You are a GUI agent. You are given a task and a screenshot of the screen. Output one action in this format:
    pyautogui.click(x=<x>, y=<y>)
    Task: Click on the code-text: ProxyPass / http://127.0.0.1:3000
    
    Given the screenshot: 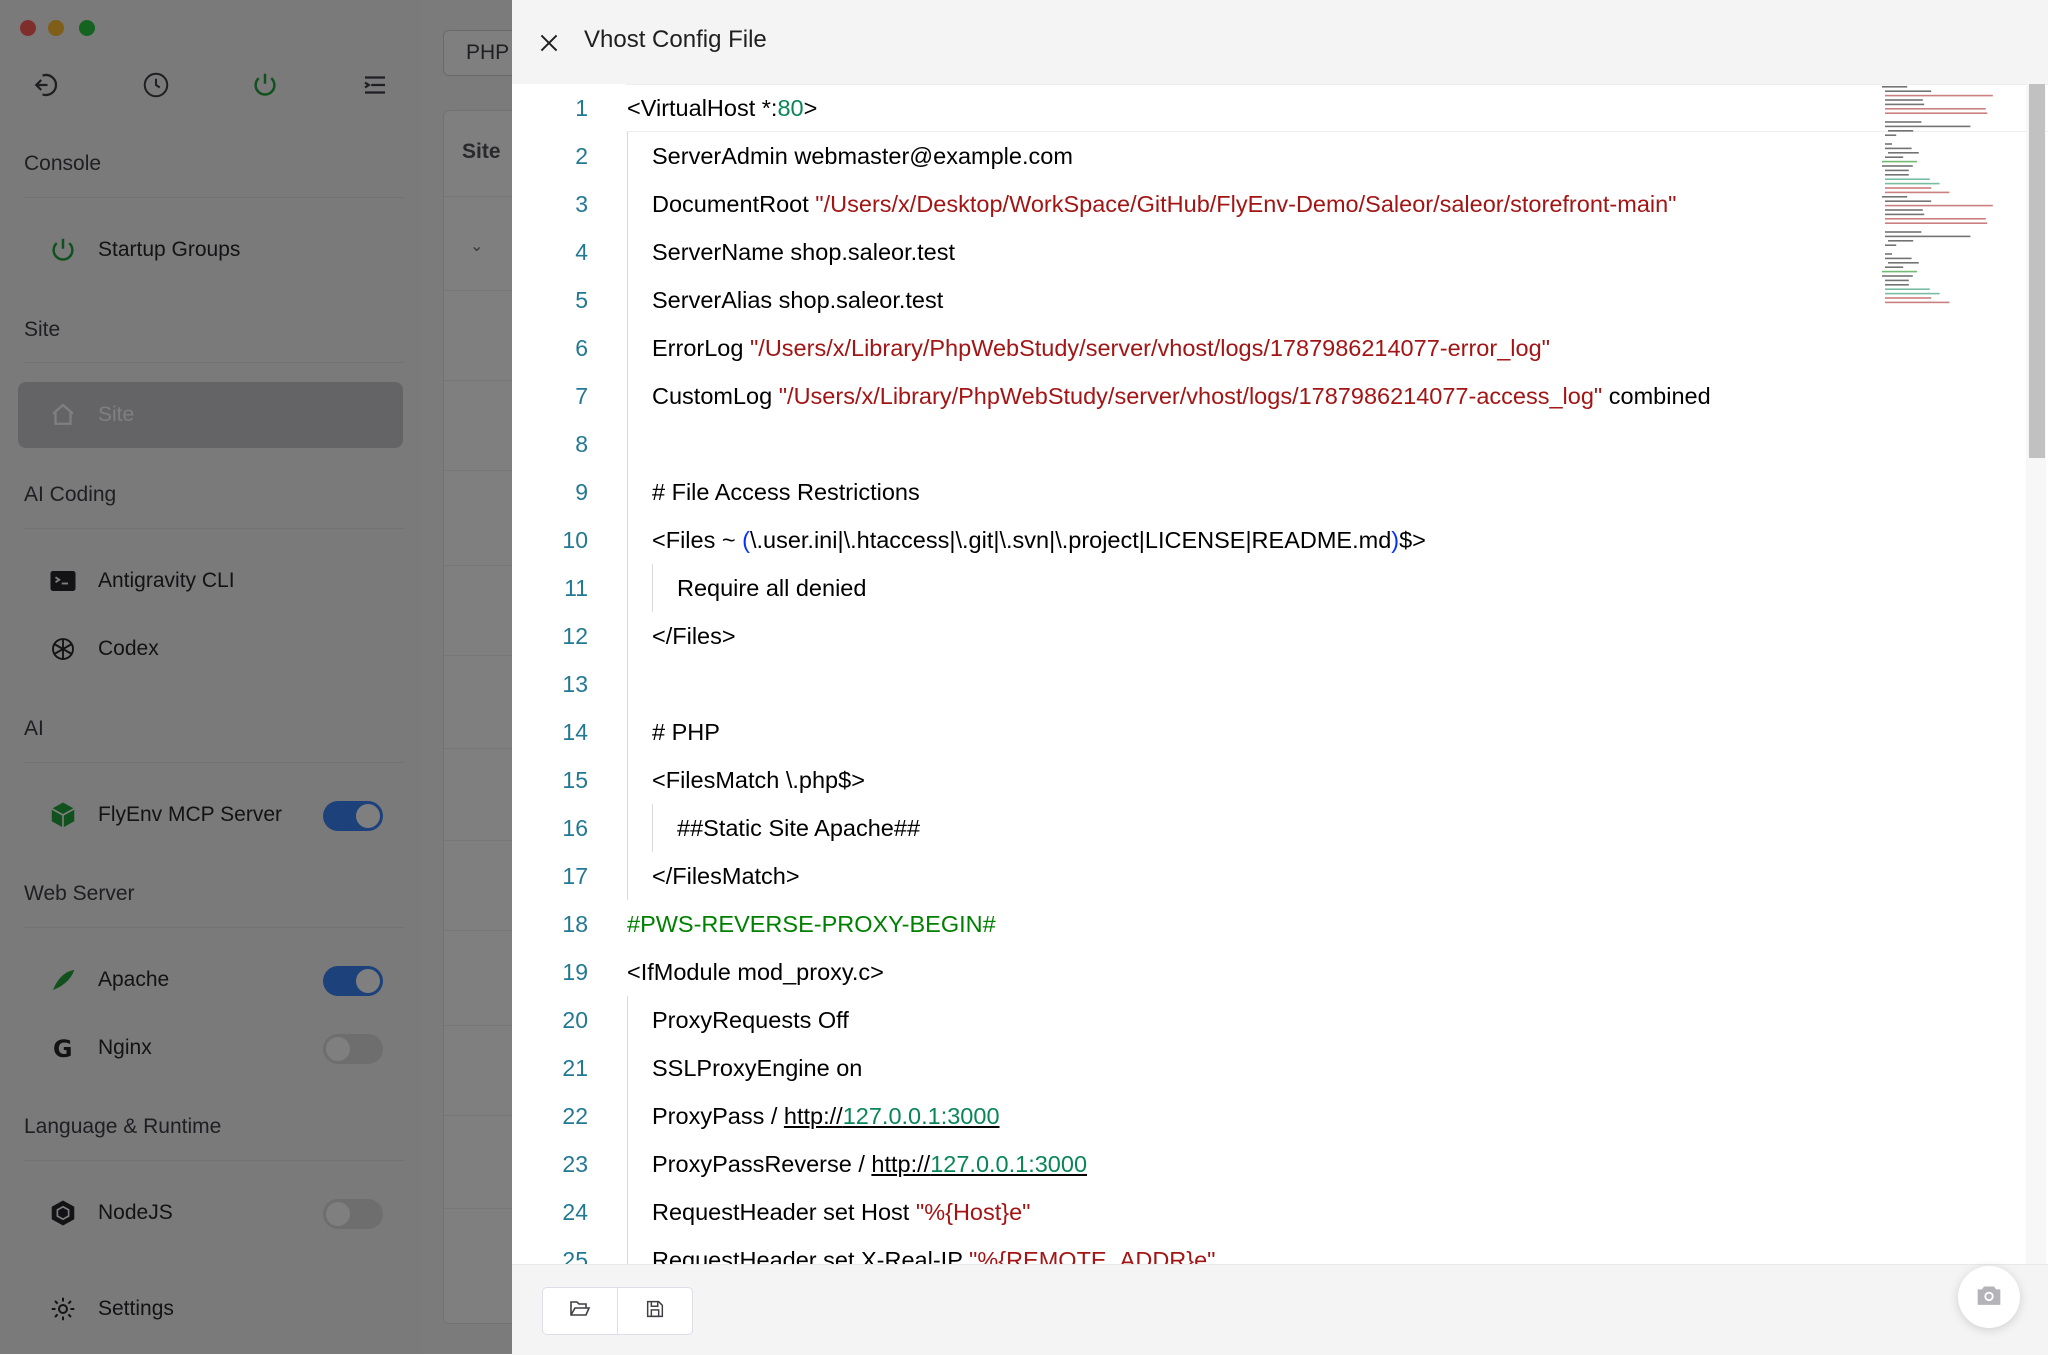 What is the action you would take?
    pyautogui.click(x=826, y=1116)
    